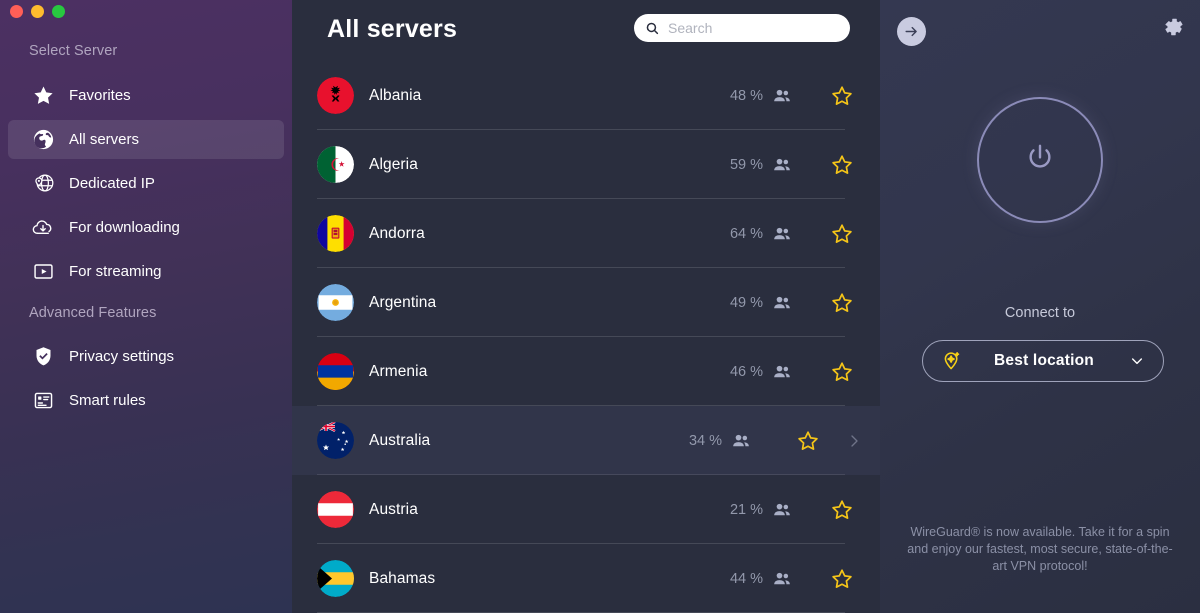 This screenshot has width=1200, height=613. What do you see at coordinates (705, 440) in the screenshot?
I see `server-load: 34 %` at bounding box center [705, 440].